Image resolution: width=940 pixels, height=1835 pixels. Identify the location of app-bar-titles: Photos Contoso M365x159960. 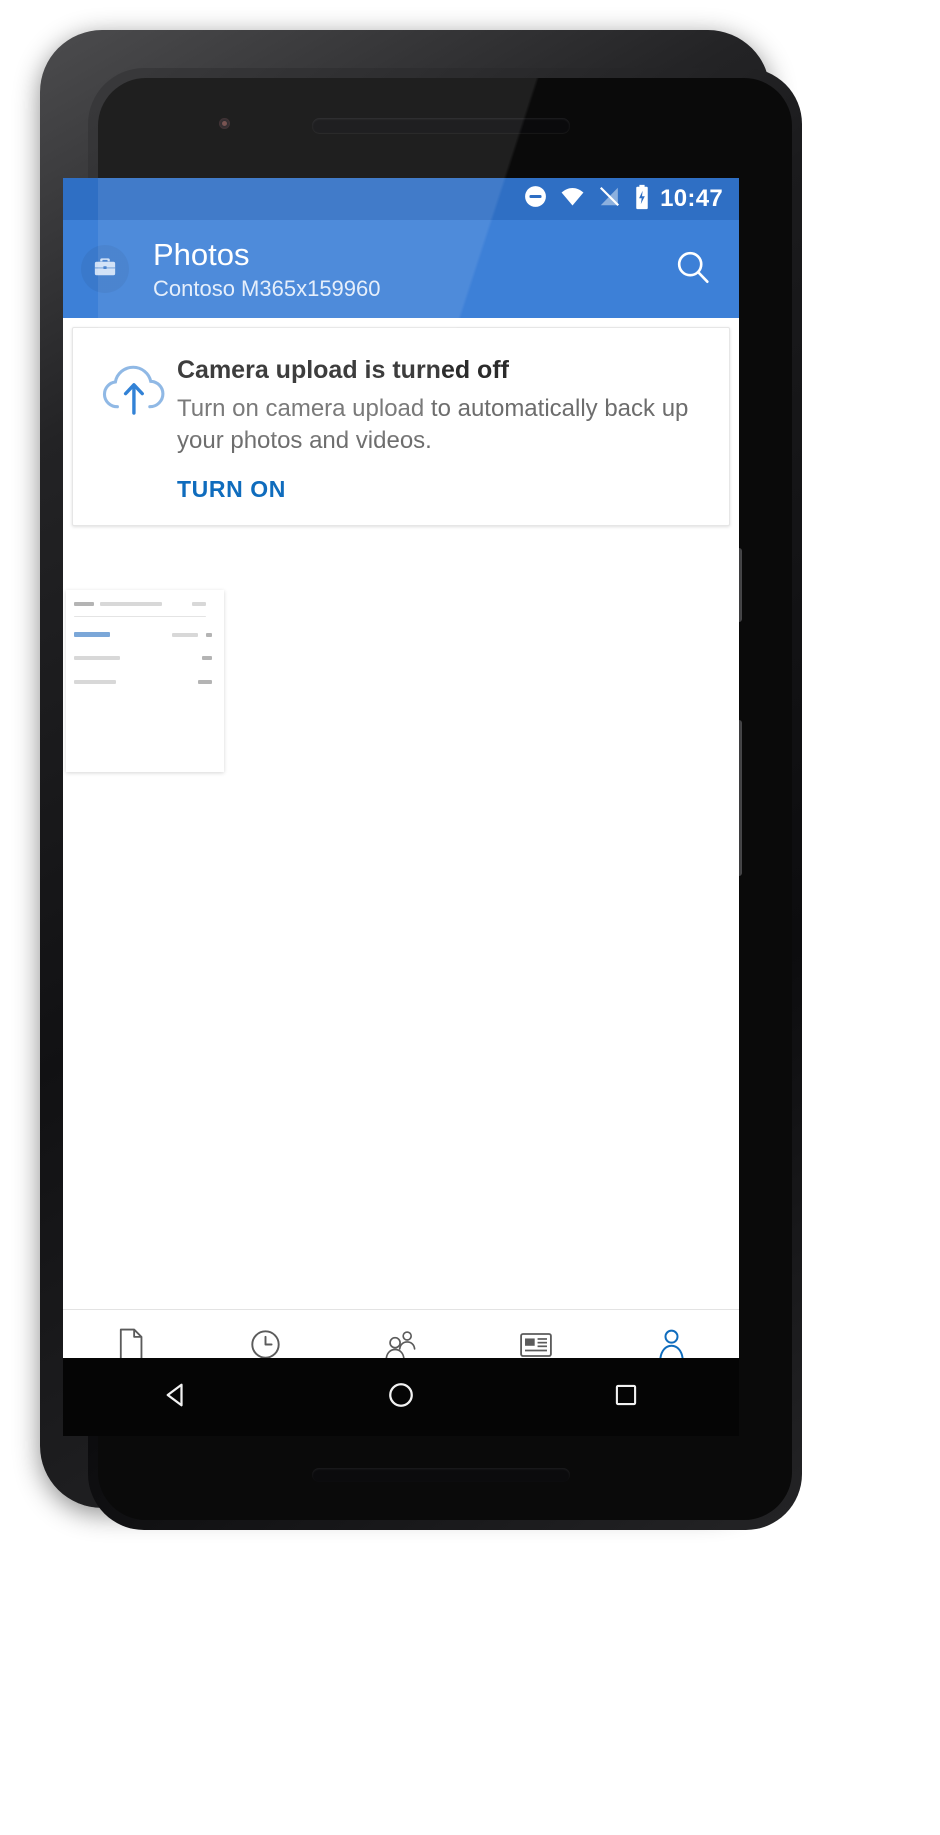
(410, 269).